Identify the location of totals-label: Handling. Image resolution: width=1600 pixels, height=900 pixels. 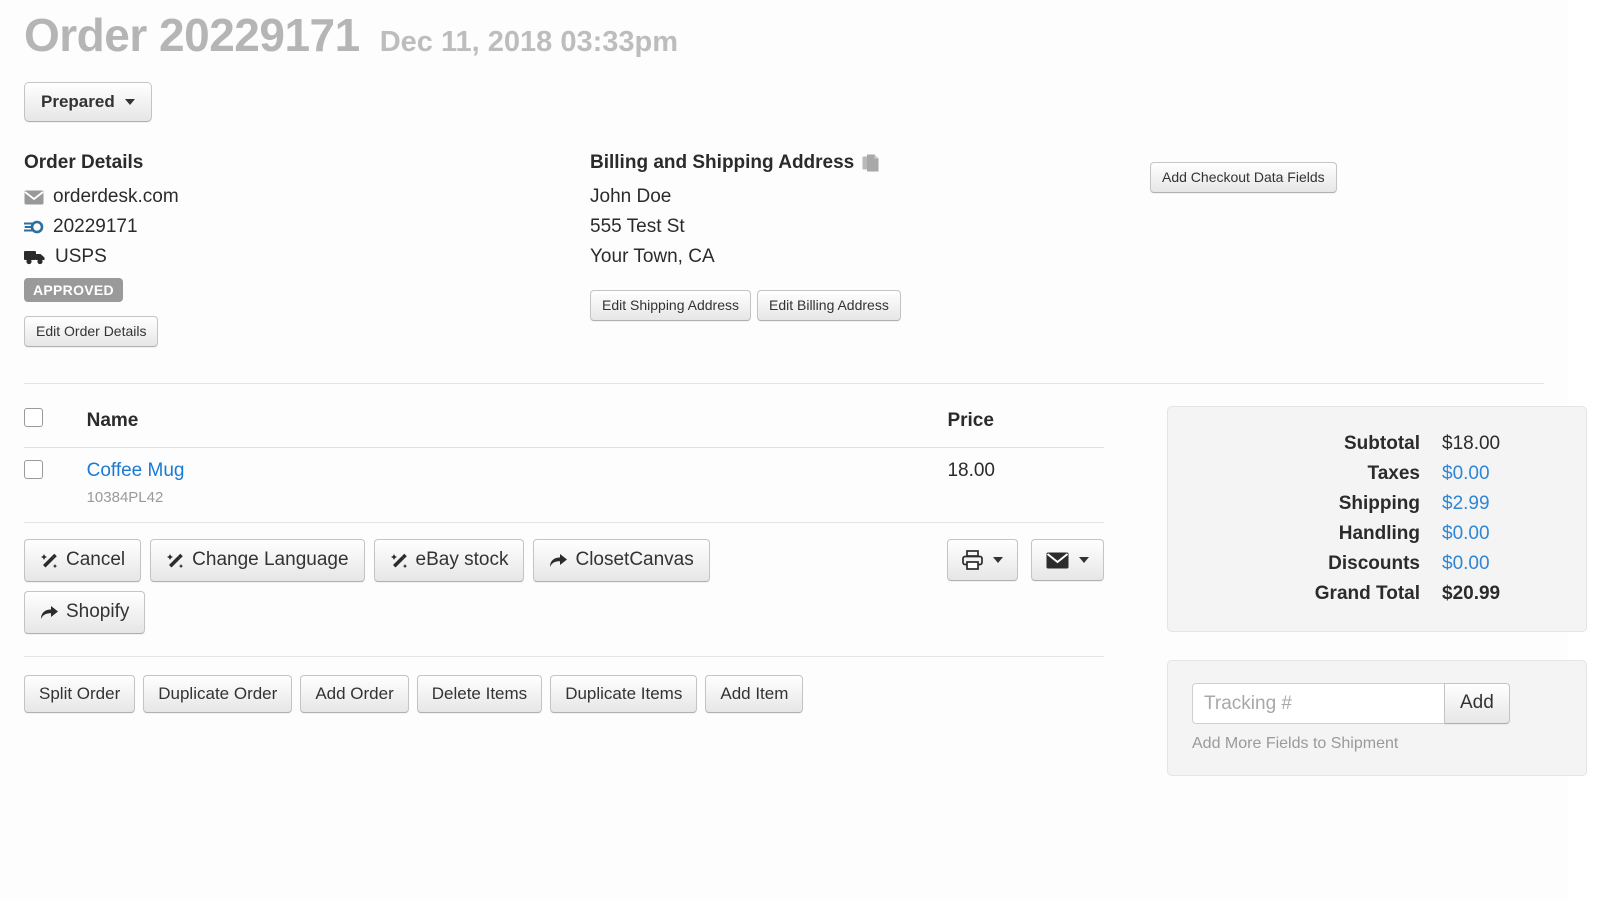
(1379, 534).